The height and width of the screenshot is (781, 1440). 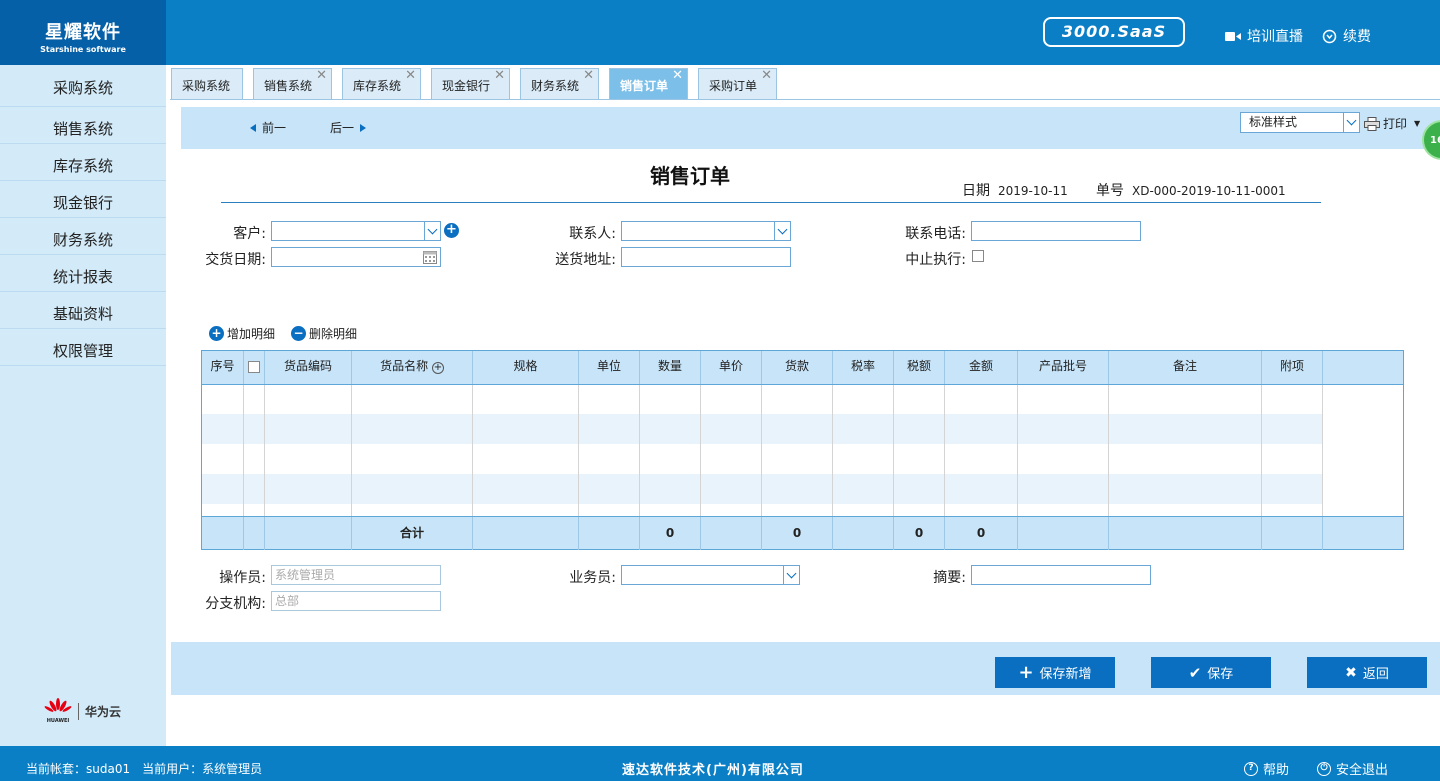 I want to click on logout-link: ⏻ 安全退出, so click(x=1352, y=768).